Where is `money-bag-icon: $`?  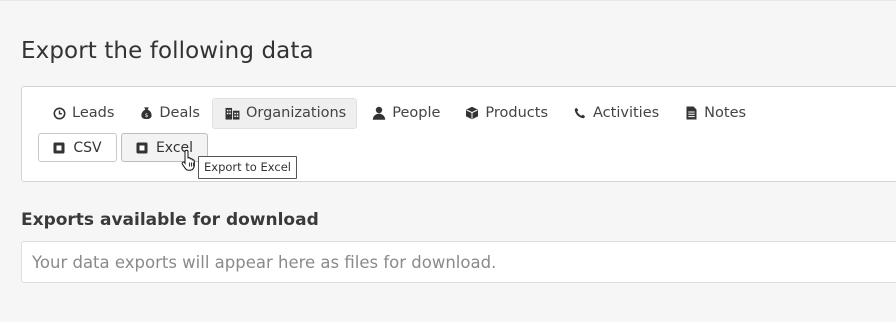 money-bag-icon: $ is located at coordinates (146, 113).